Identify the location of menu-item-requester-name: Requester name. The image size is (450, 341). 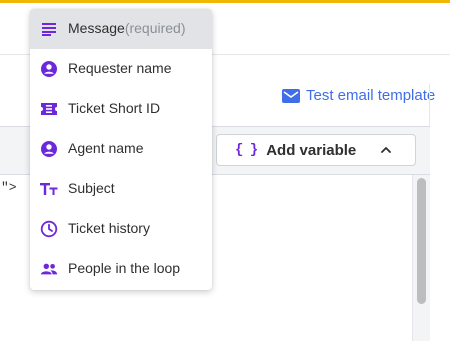
(121, 69).